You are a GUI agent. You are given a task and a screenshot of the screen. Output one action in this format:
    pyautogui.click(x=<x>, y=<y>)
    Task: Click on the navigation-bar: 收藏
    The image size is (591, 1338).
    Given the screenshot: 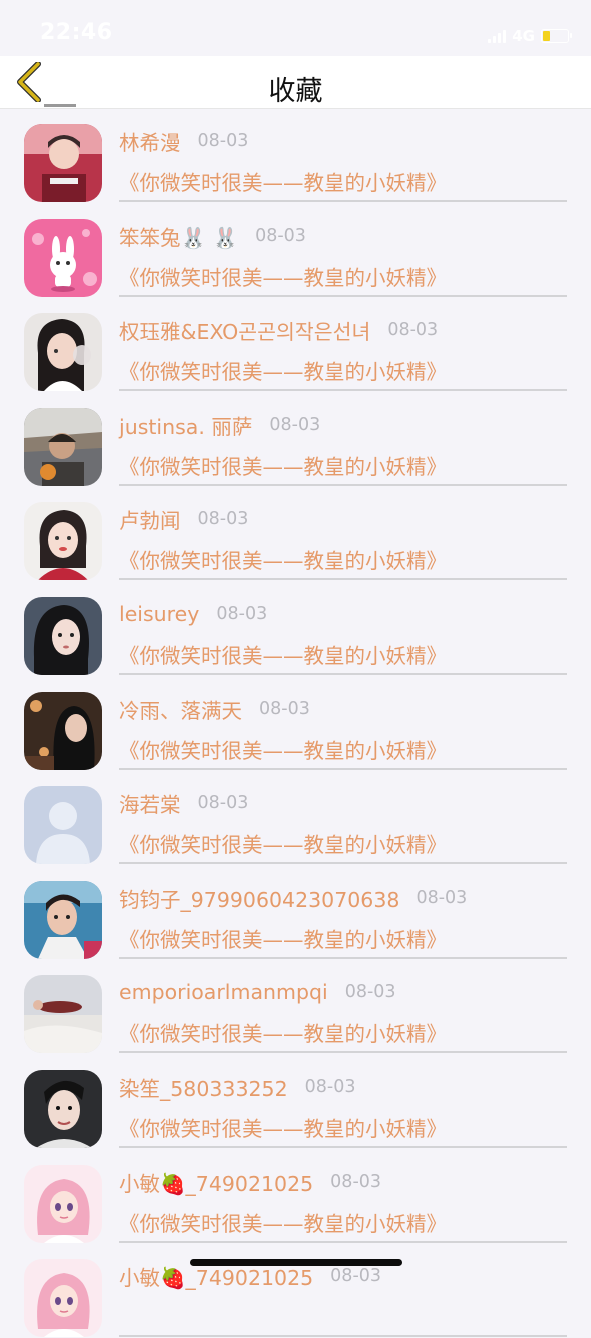 What is the action you would take?
    pyautogui.click(x=295, y=82)
    